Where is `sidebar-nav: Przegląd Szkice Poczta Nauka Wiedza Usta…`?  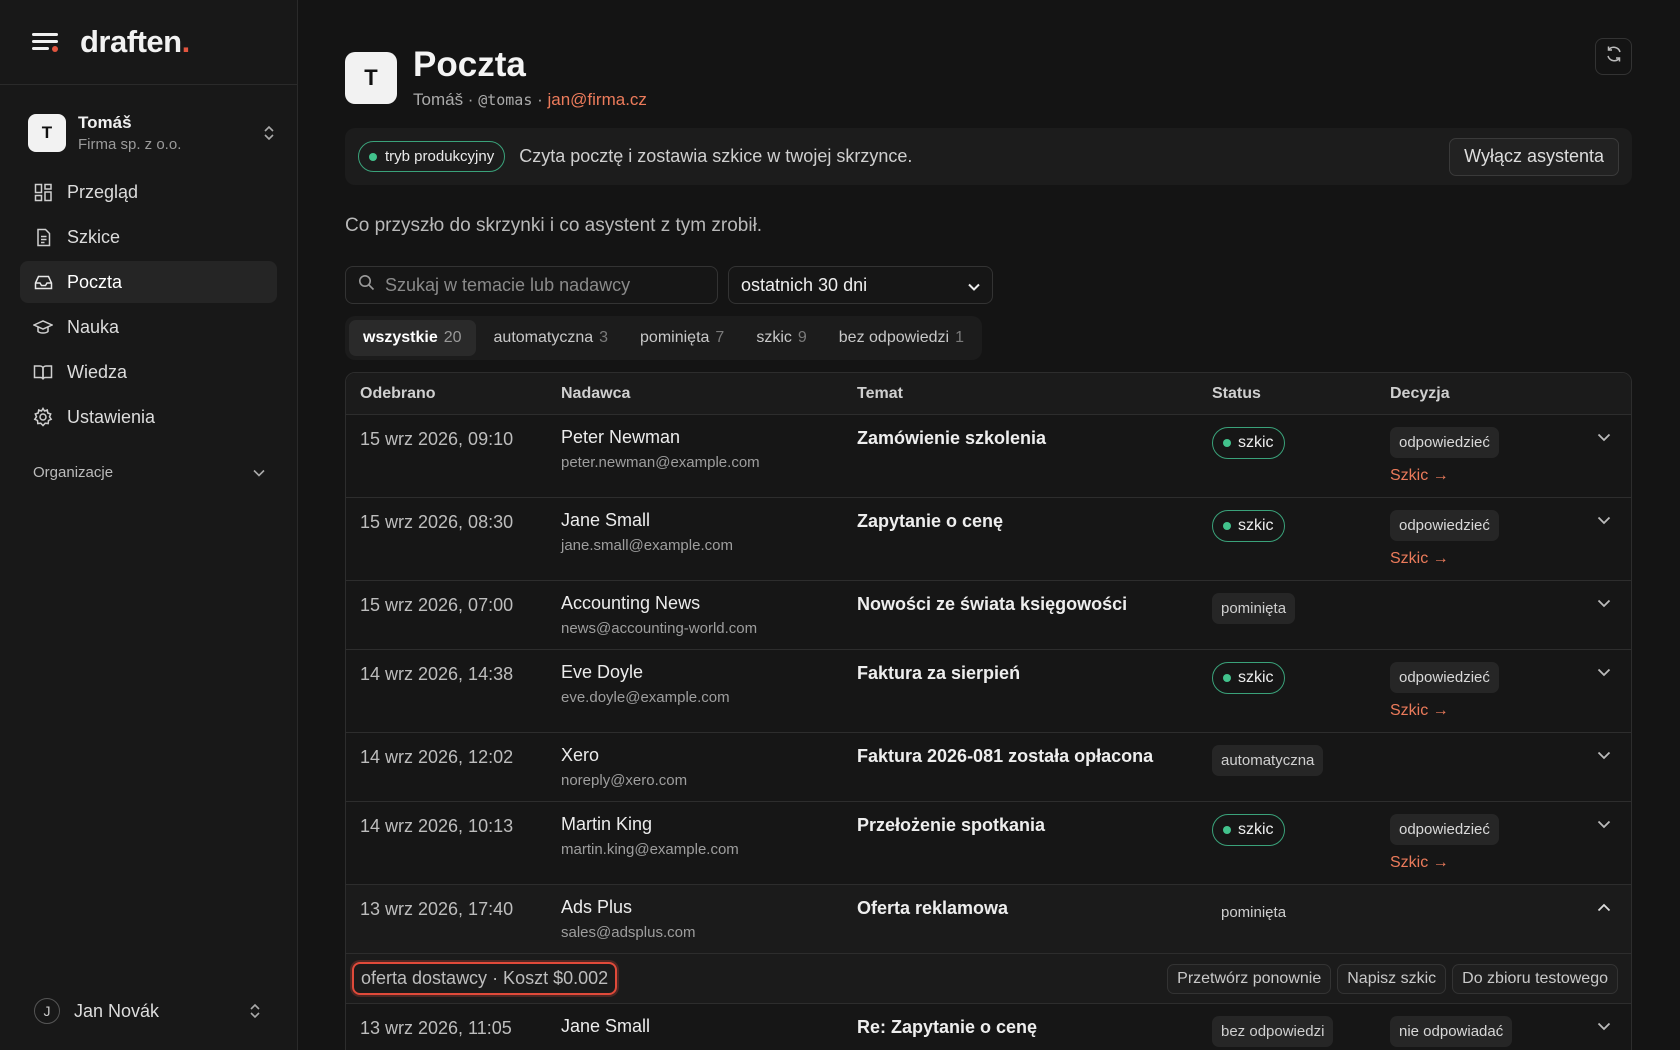
sidebar-nav: Przegląd Szkice Poczta Nauka Wiedza Usta… is located at coordinates (148, 304).